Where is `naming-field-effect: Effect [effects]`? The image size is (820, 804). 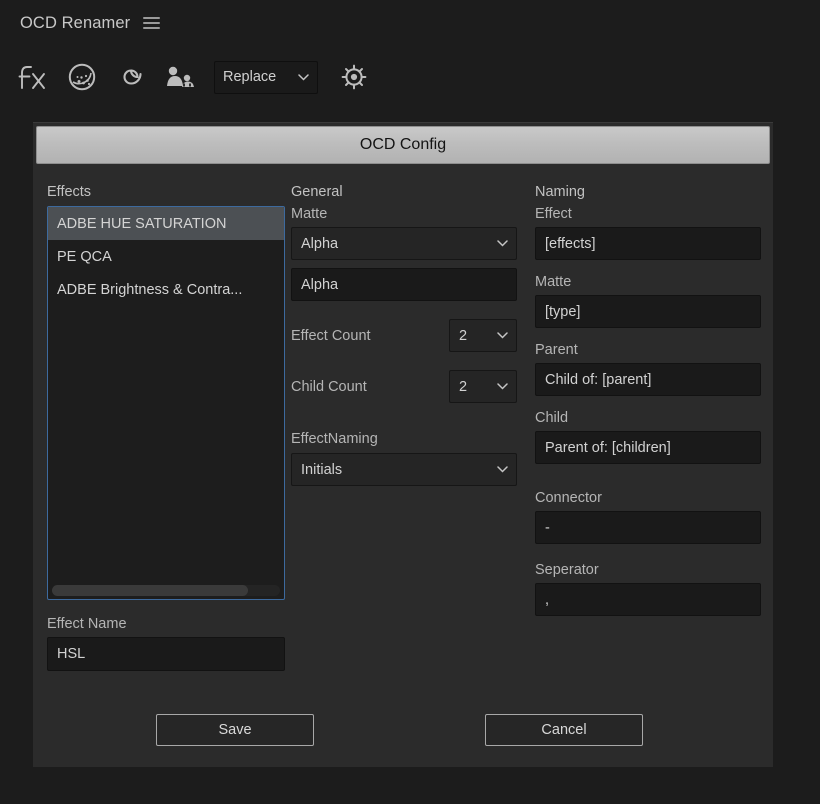 naming-field-effect: Effect [effects] is located at coordinates (648, 233).